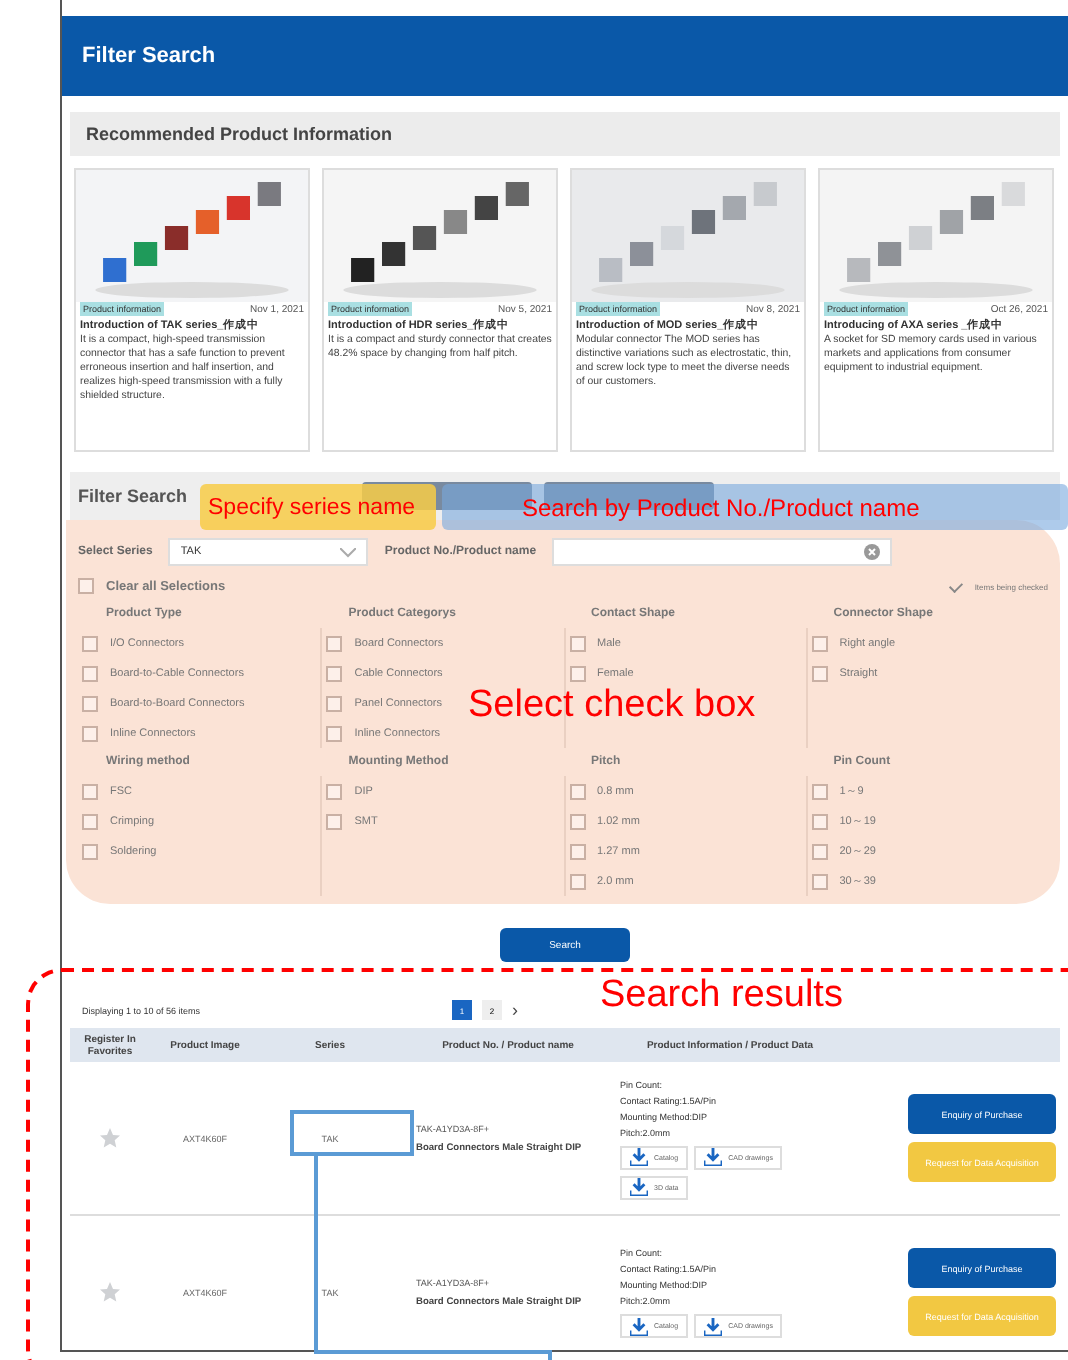 This screenshot has width=1068, height=1360. What do you see at coordinates (612, 706) in the screenshot?
I see `annotation-text: Select check box` at bounding box center [612, 706].